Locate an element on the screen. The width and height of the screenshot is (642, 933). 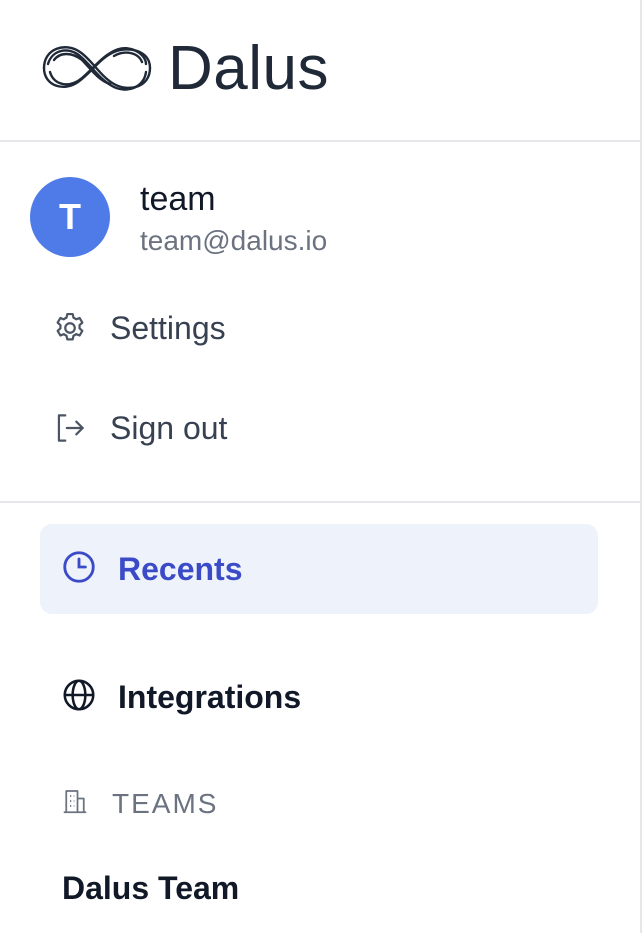
nav-item-integrations-label: Integrations is located at coordinates (210, 697).